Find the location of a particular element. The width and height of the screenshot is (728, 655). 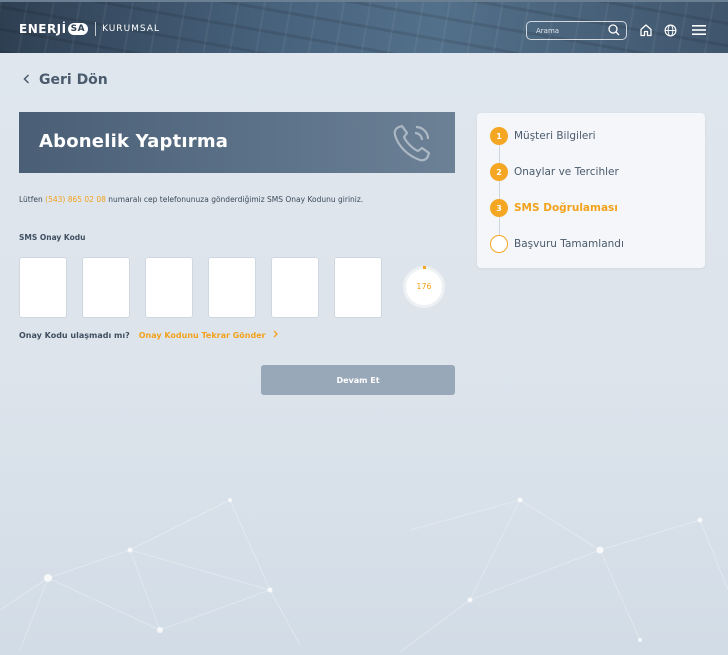

back-link: Geri Dön is located at coordinates (65, 80).